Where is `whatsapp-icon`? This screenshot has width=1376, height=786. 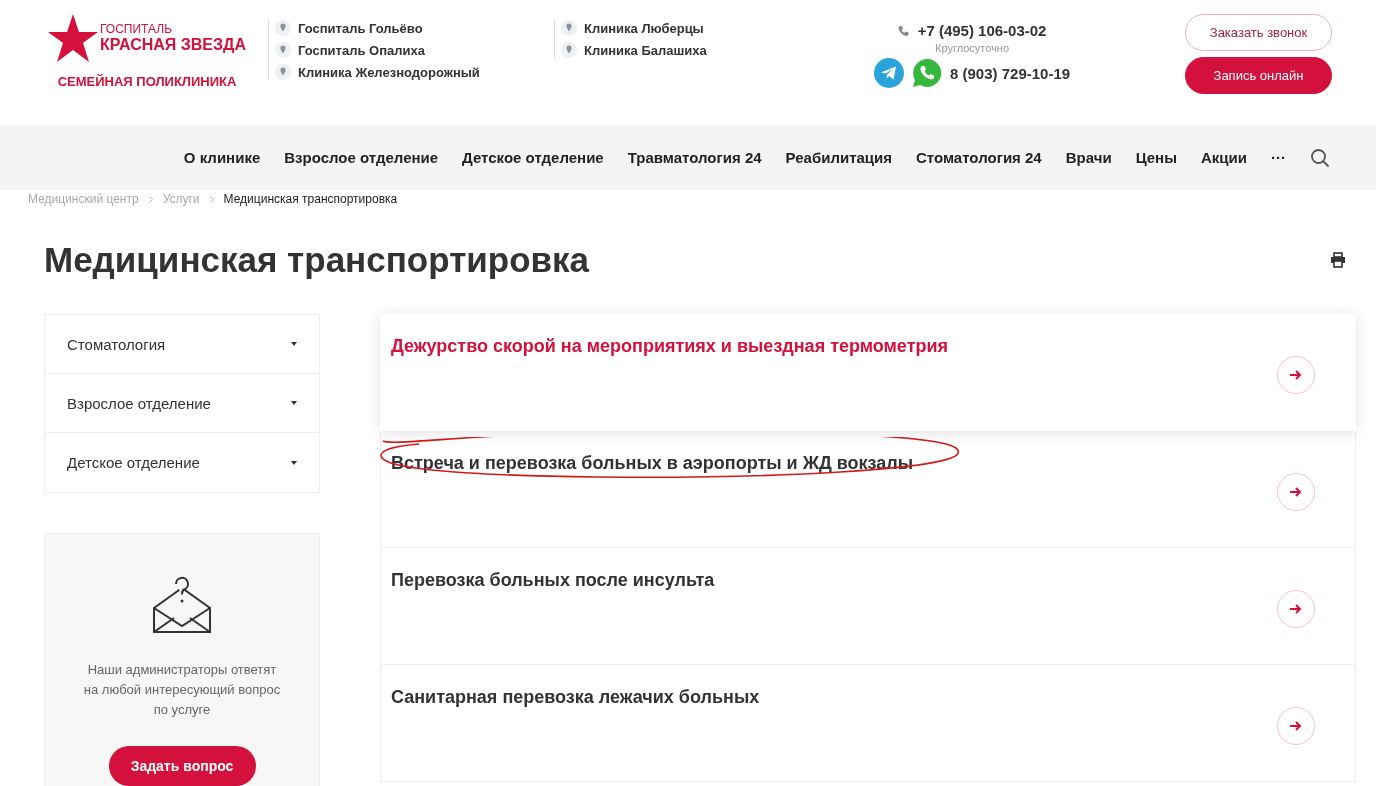
whatsapp-icon is located at coordinates (927, 73).